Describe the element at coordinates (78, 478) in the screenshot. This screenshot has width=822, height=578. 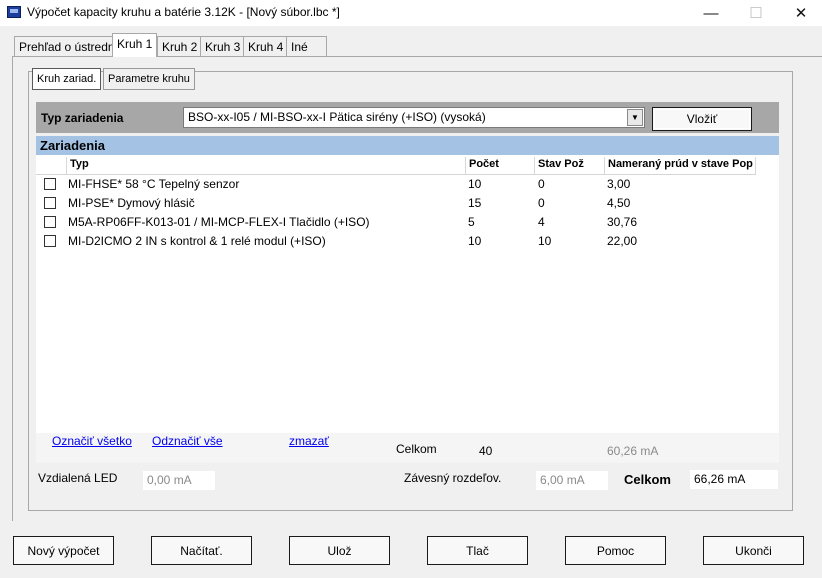
I see `remote-led-label: Vzdialená LED` at that location.